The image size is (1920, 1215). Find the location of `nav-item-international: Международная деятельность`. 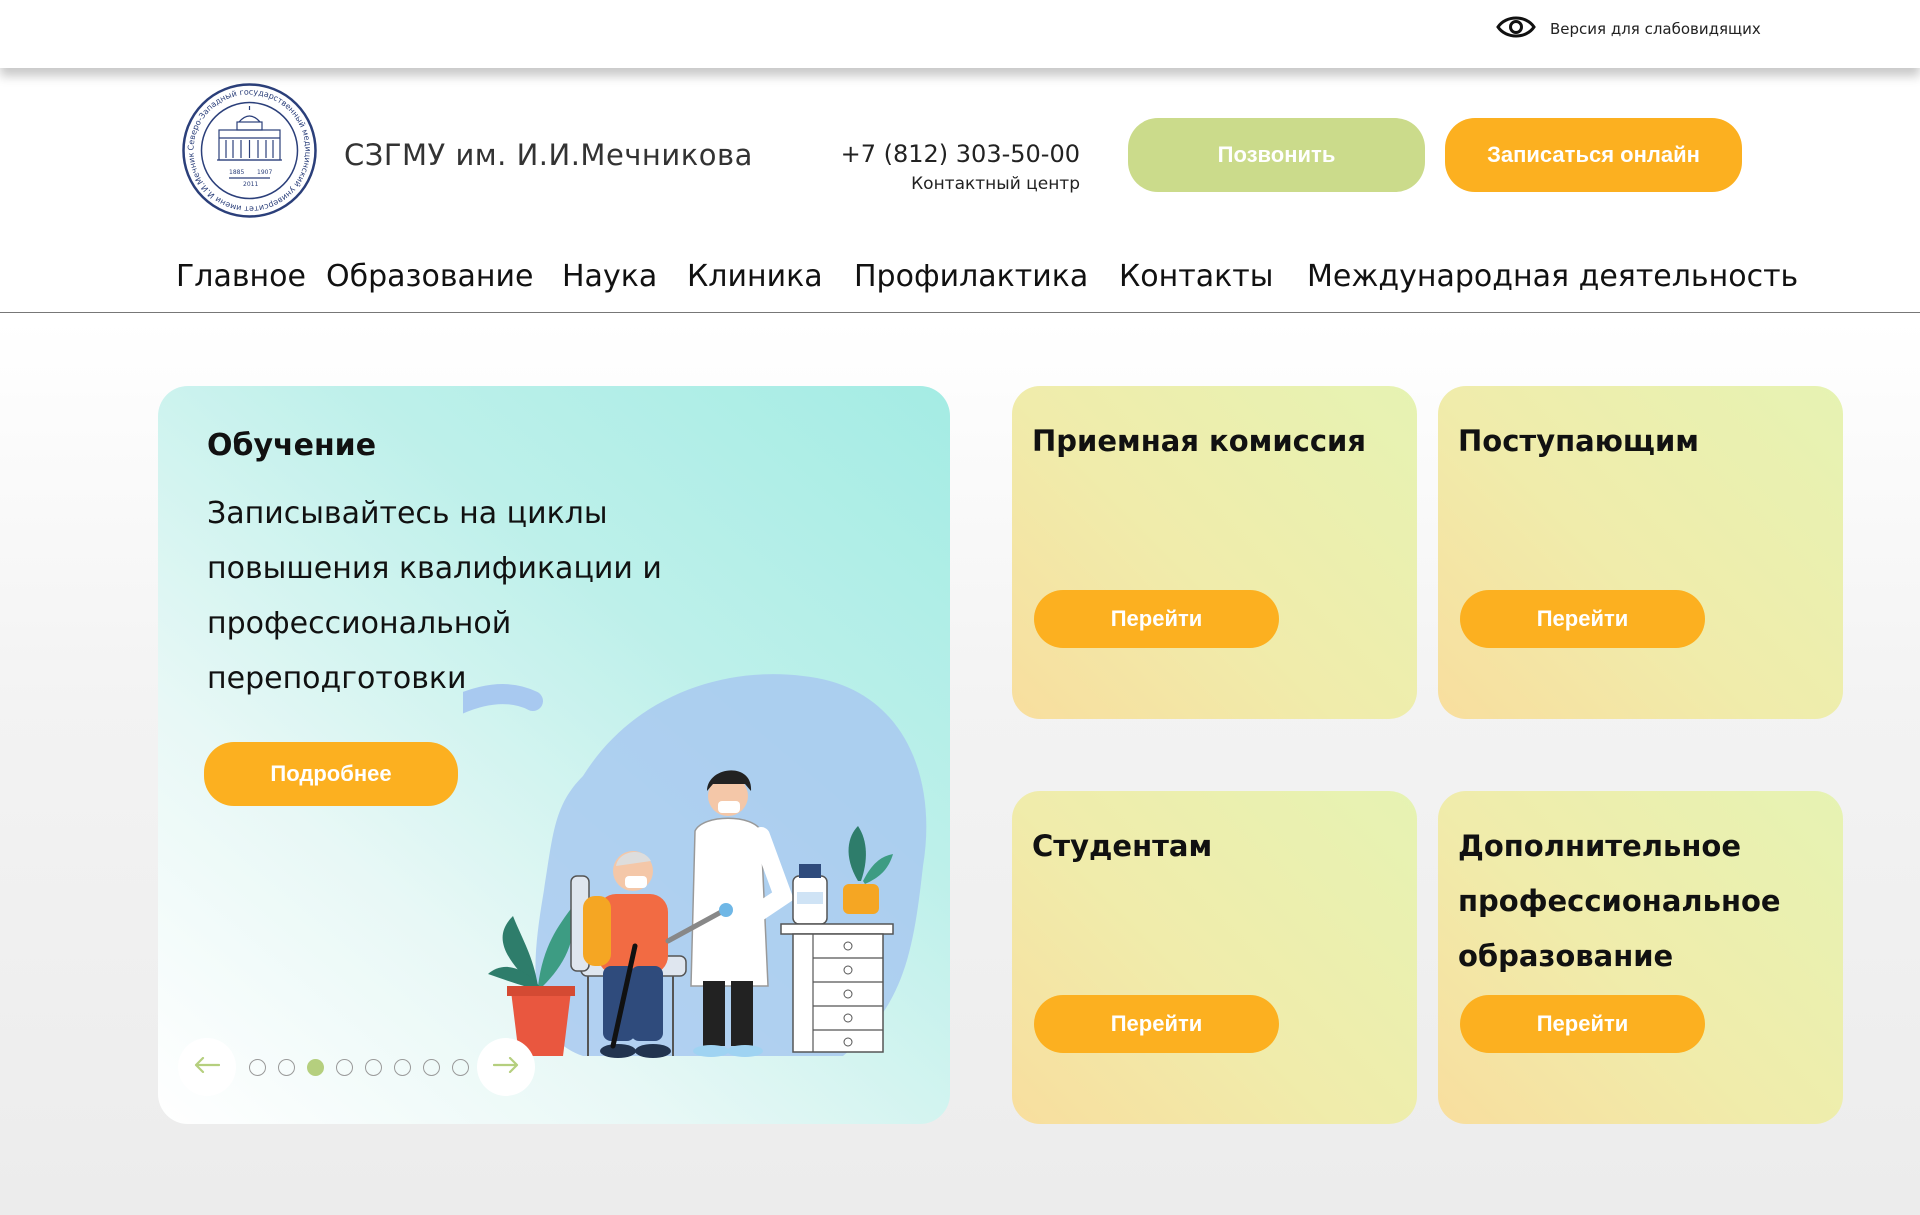

nav-item-international: Международная деятельность is located at coordinates (1552, 276).